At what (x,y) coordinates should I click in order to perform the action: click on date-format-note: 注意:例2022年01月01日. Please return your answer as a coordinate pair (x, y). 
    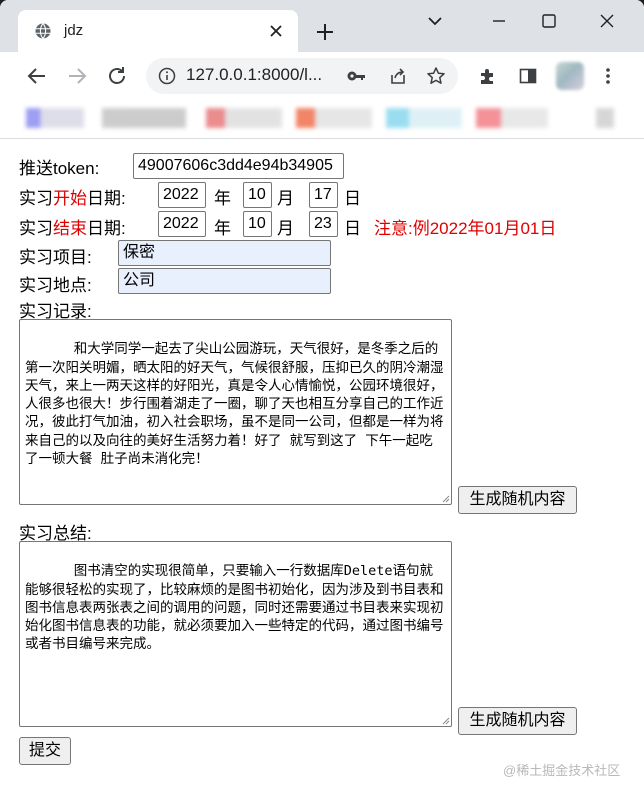
    Looking at the image, I should click on (465, 228).